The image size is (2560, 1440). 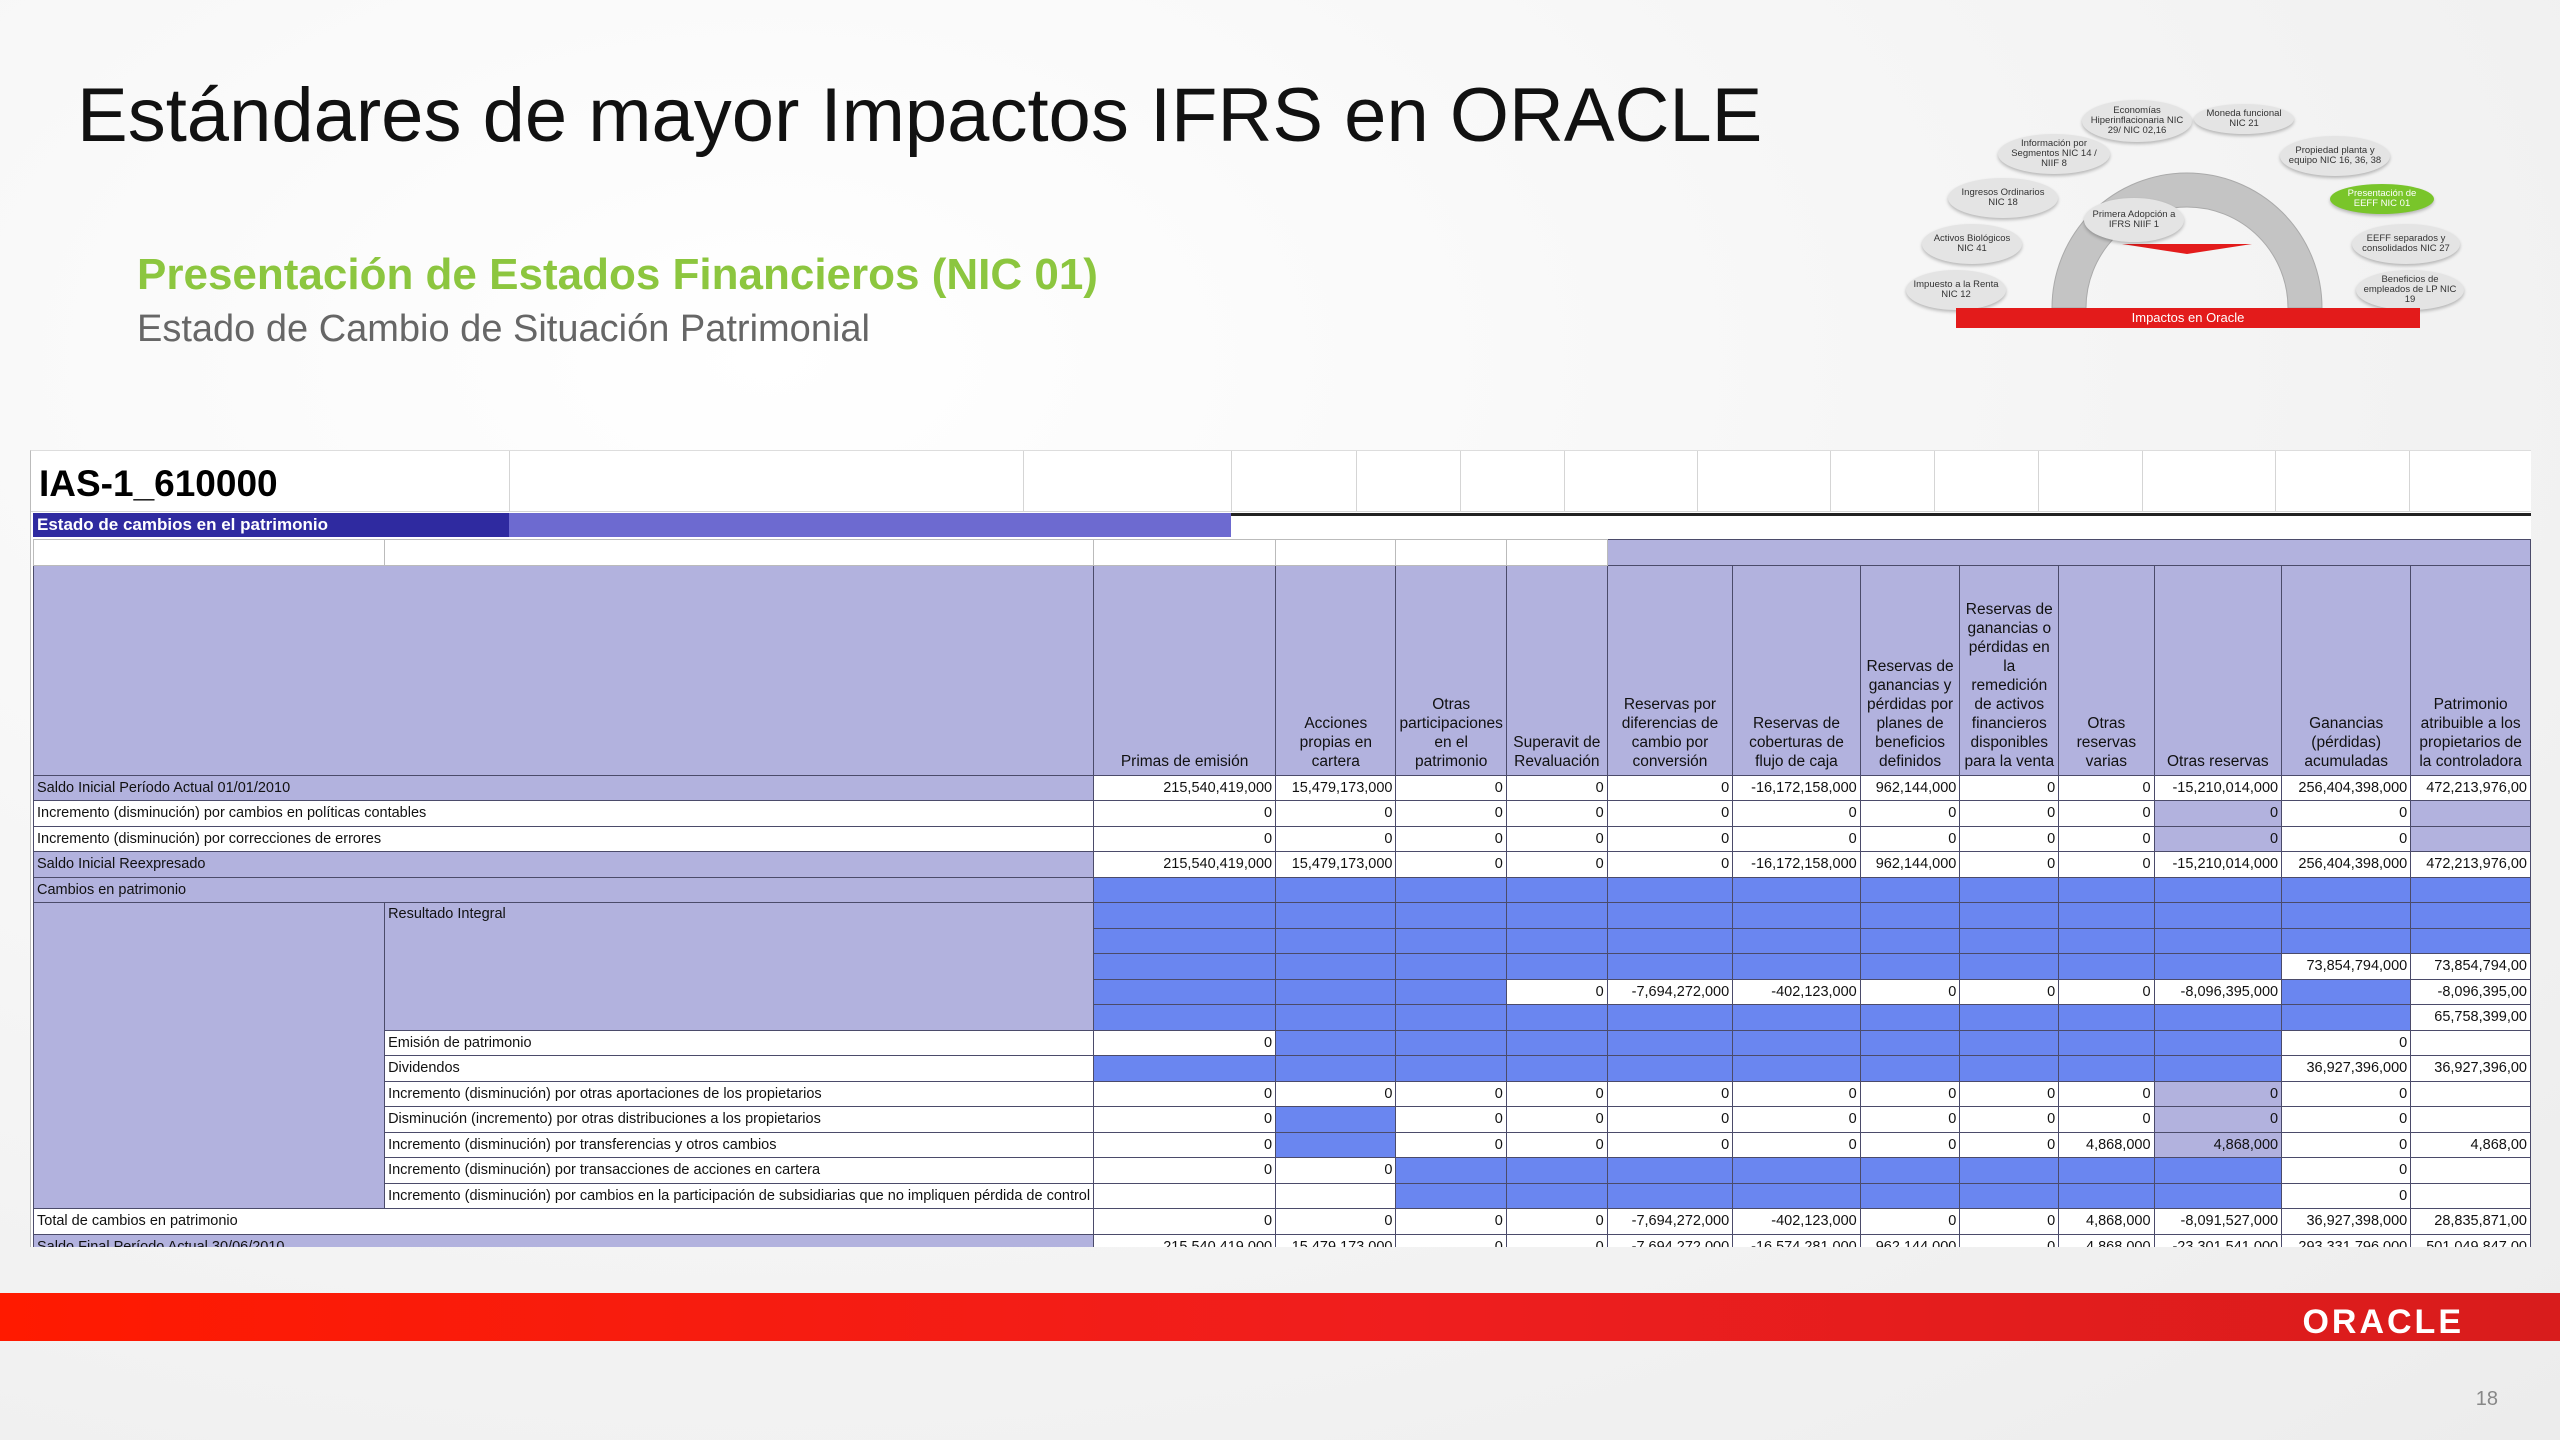 What do you see at coordinates (2003, 198) in the screenshot?
I see `diagram-item: Ingresos Ordinarios NIC 18` at bounding box center [2003, 198].